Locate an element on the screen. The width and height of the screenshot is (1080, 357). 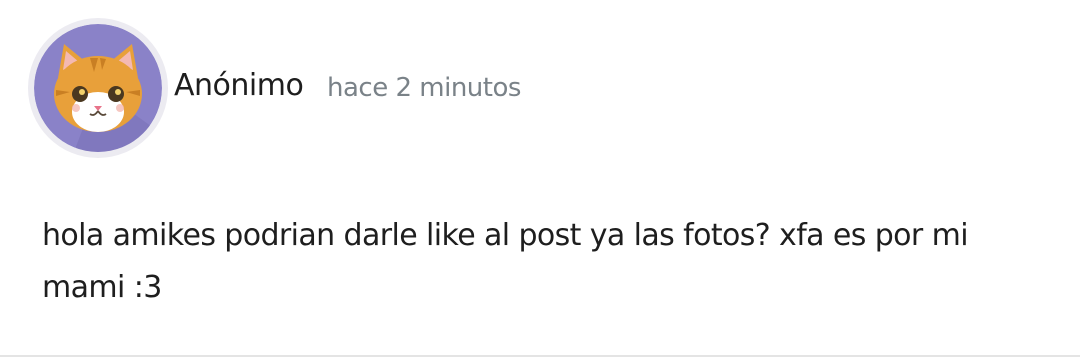
timestamp: hace 2 minutos is located at coordinates (424, 88).